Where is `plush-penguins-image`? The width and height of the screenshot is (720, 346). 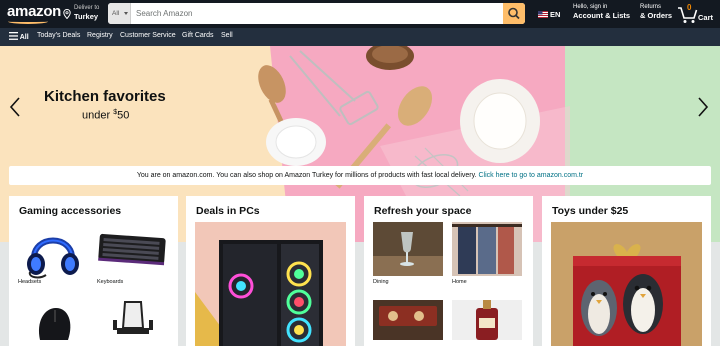 plush-penguins-image is located at coordinates (626, 284).